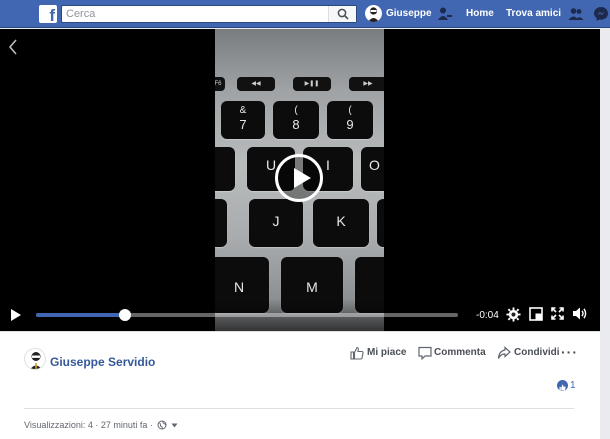 This screenshot has height=439, width=610. What do you see at coordinates (537, 352) in the screenshot?
I see `share-label: Condividi` at bounding box center [537, 352].